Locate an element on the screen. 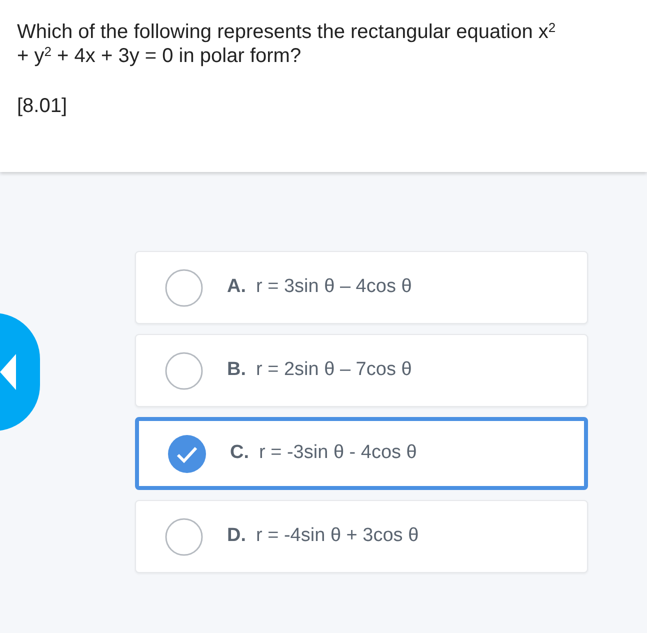 The image size is (647, 633). option-text: r = 3sin θ – 4cos θ is located at coordinates (334, 287).